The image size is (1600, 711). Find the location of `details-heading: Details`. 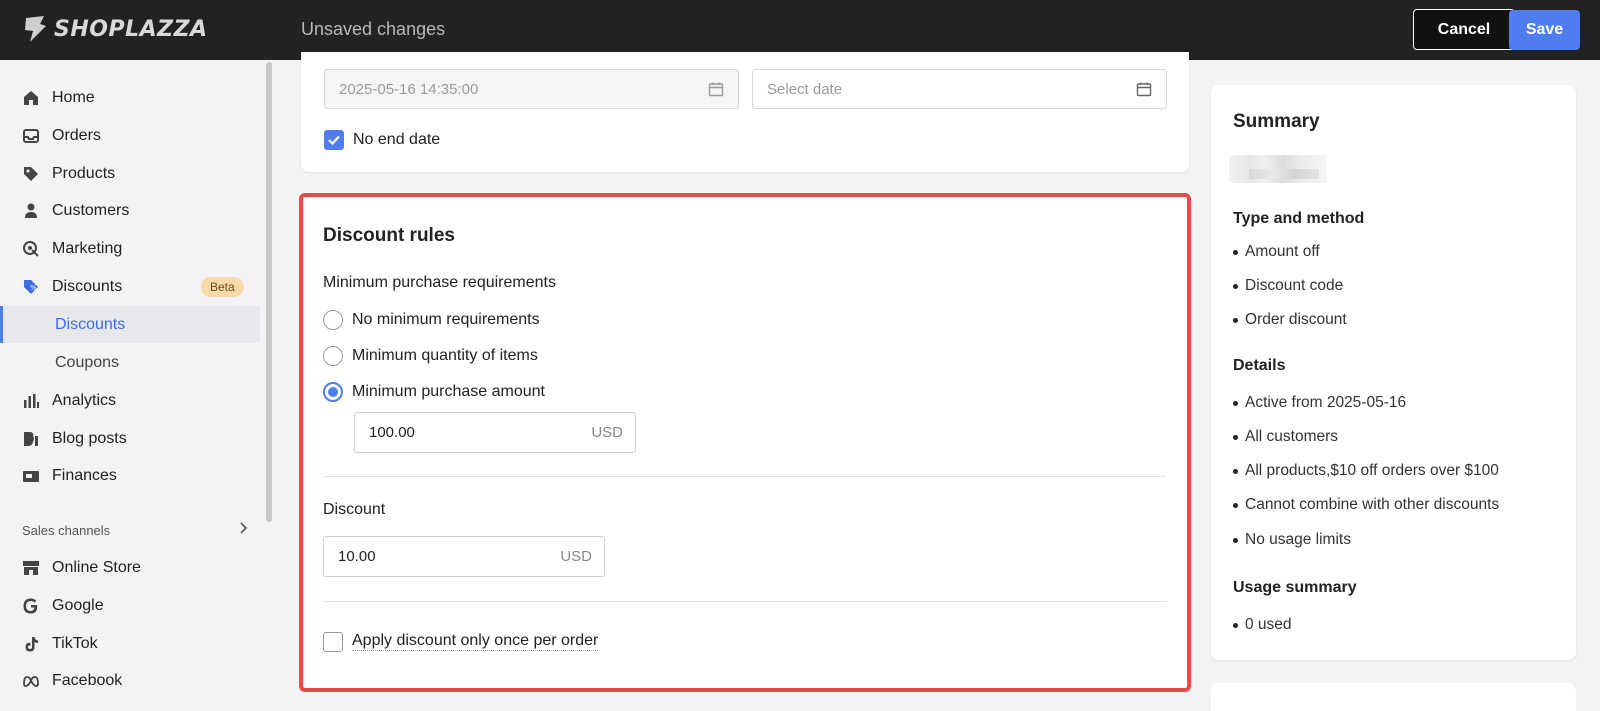

details-heading: Details is located at coordinates (1259, 365).